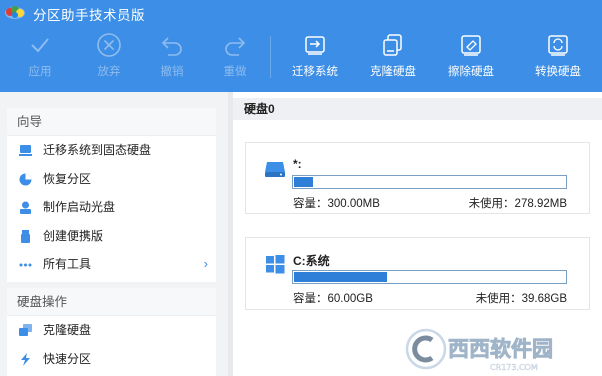 The image size is (602, 376). I want to click on redo-button: 重做, so click(235, 58).